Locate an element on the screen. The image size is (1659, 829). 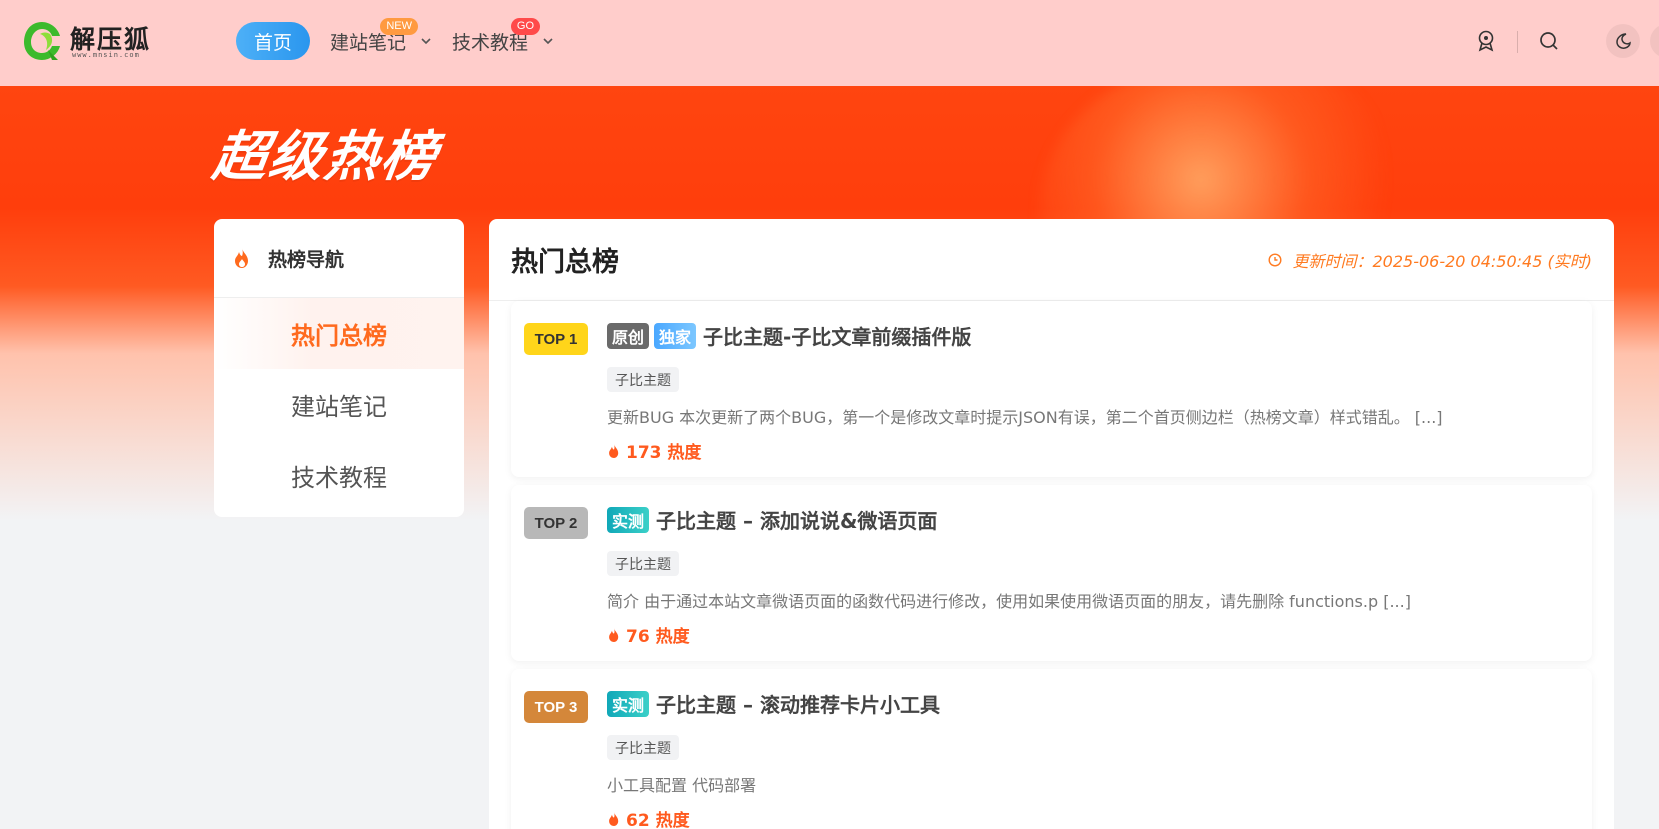
tag-exclusive: 独家 is located at coordinates (675, 335).